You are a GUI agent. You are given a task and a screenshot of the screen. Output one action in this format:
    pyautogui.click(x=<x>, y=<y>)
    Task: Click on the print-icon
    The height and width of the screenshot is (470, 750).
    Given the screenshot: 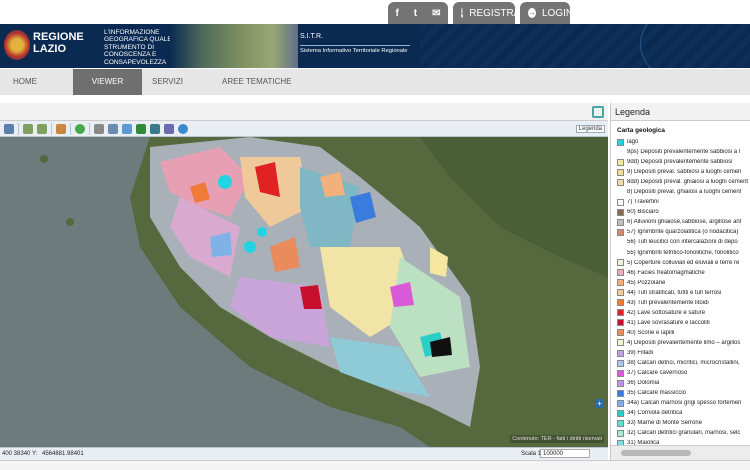 What is the action you would take?
    pyautogui.click(x=99, y=128)
    